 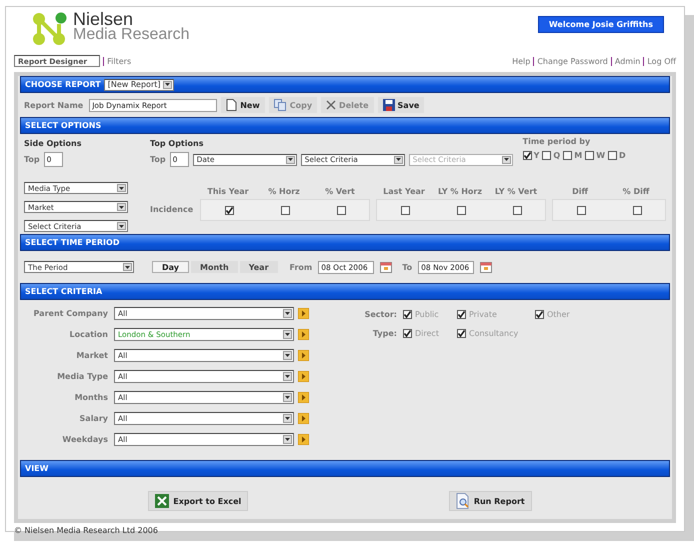 What do you see at coordinates (627, 61) in the screenshot?
I see `nav-link: Admin` at bounding box center [627, 61].